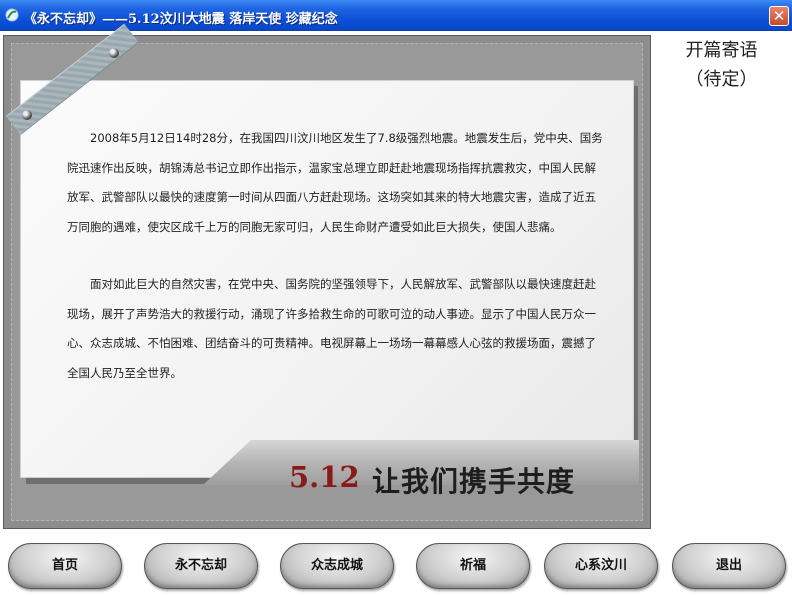 This screenshot has height=597, width=792. Describe the element at coordinates (601, 566) in the screenshot. I see `nav-wenchuan-button: 心系汶川` at that location.